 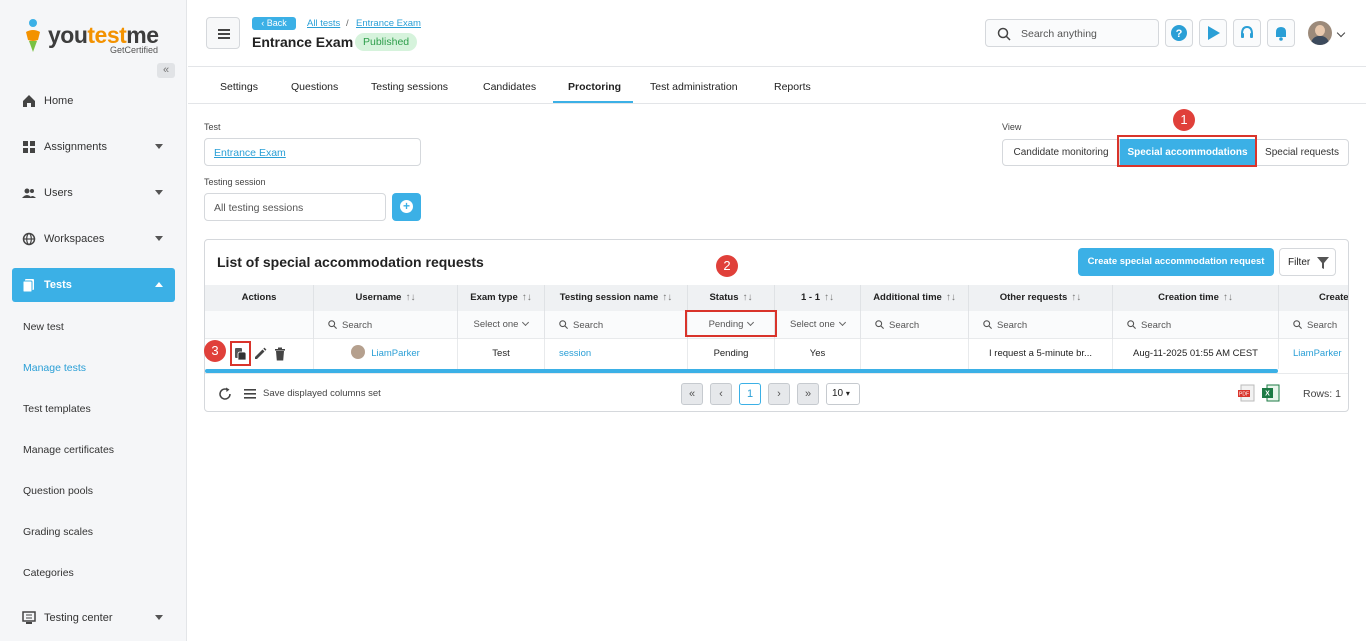 I want to click on column-header-username: Username ↑↓, so click(x=386, y=298).